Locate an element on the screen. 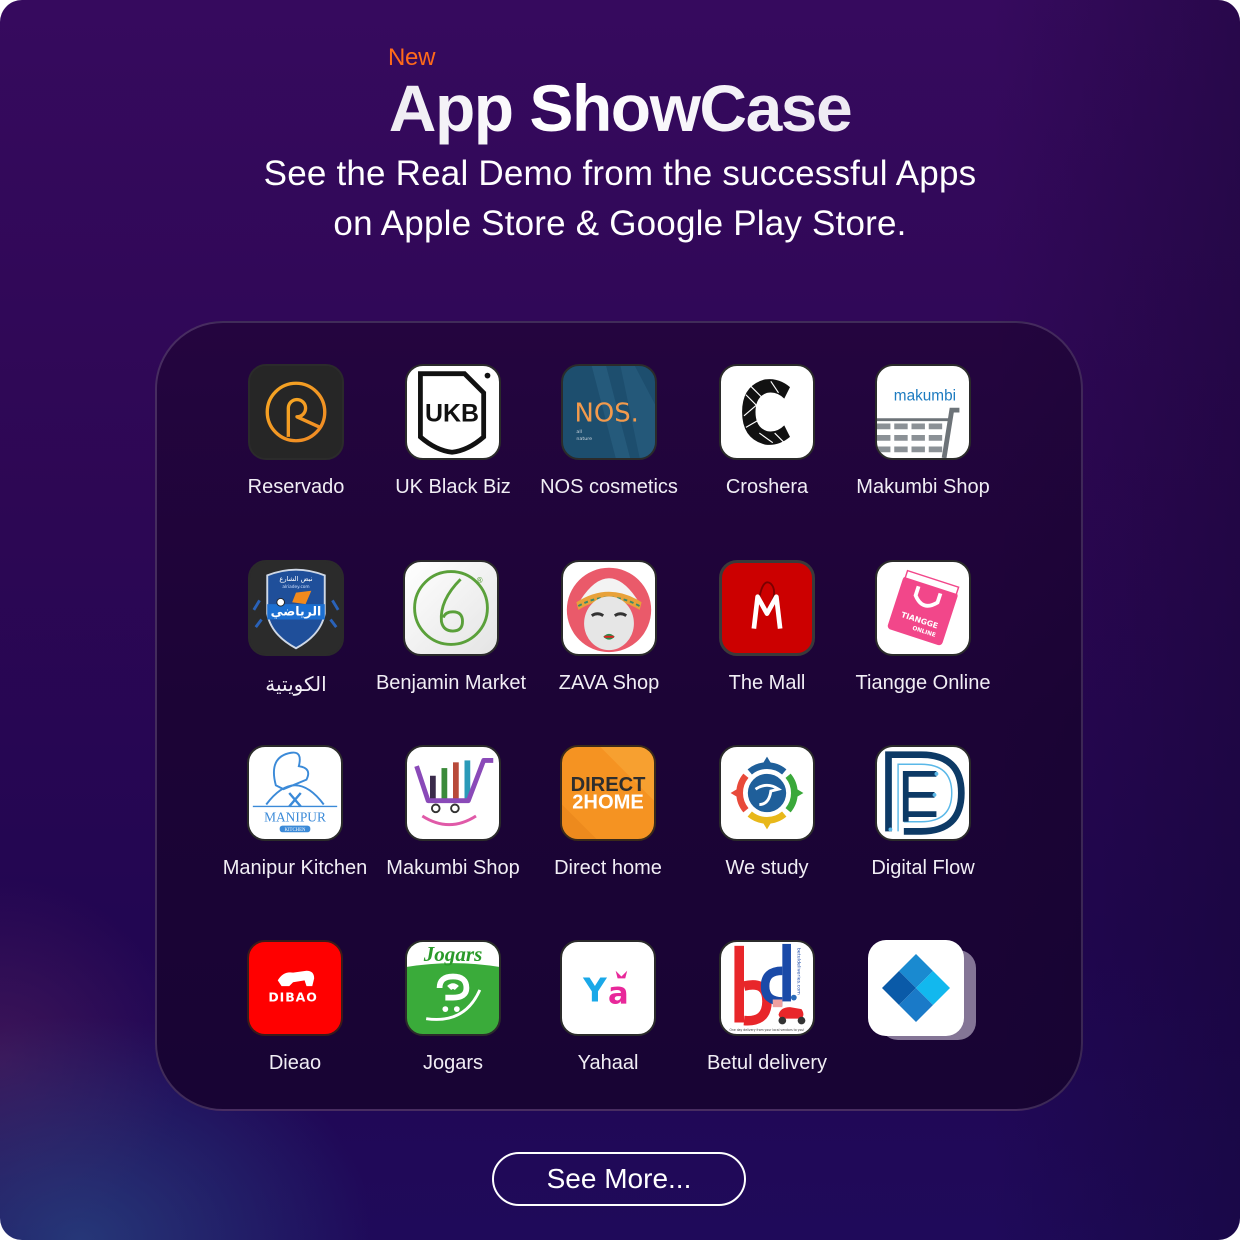  app-label: The Mall is located at coordinates (767, 683).